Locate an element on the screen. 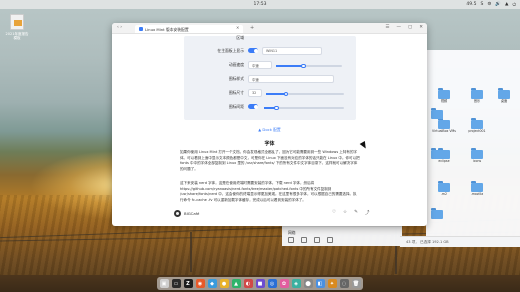  app-icon-16: ◌ is located at coordinates (344, 283).